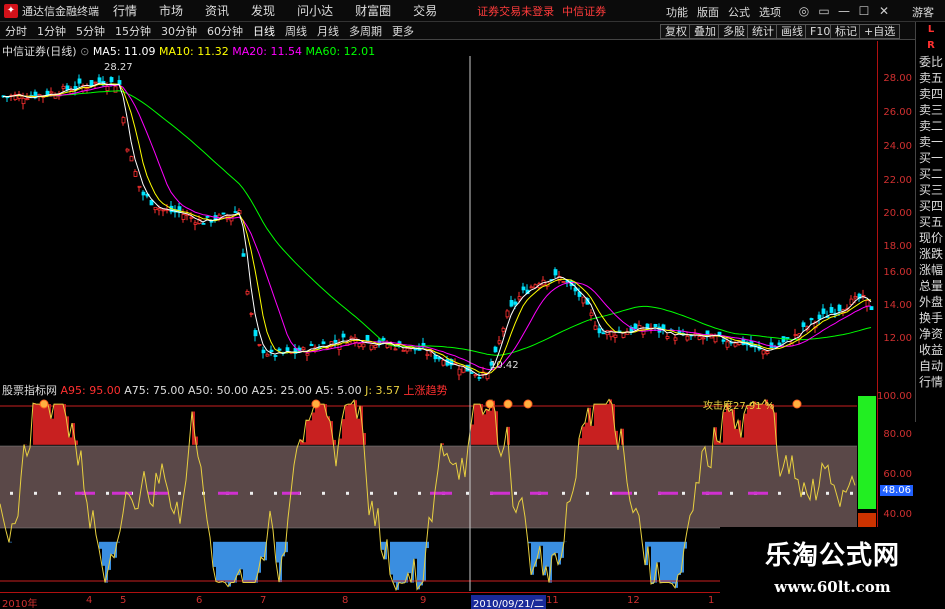 The height and width of the screenshot is (609, 945). Describe the element at coordinates (930, 206) in the screenshot. I see `side-item-label: 买四` at that location.